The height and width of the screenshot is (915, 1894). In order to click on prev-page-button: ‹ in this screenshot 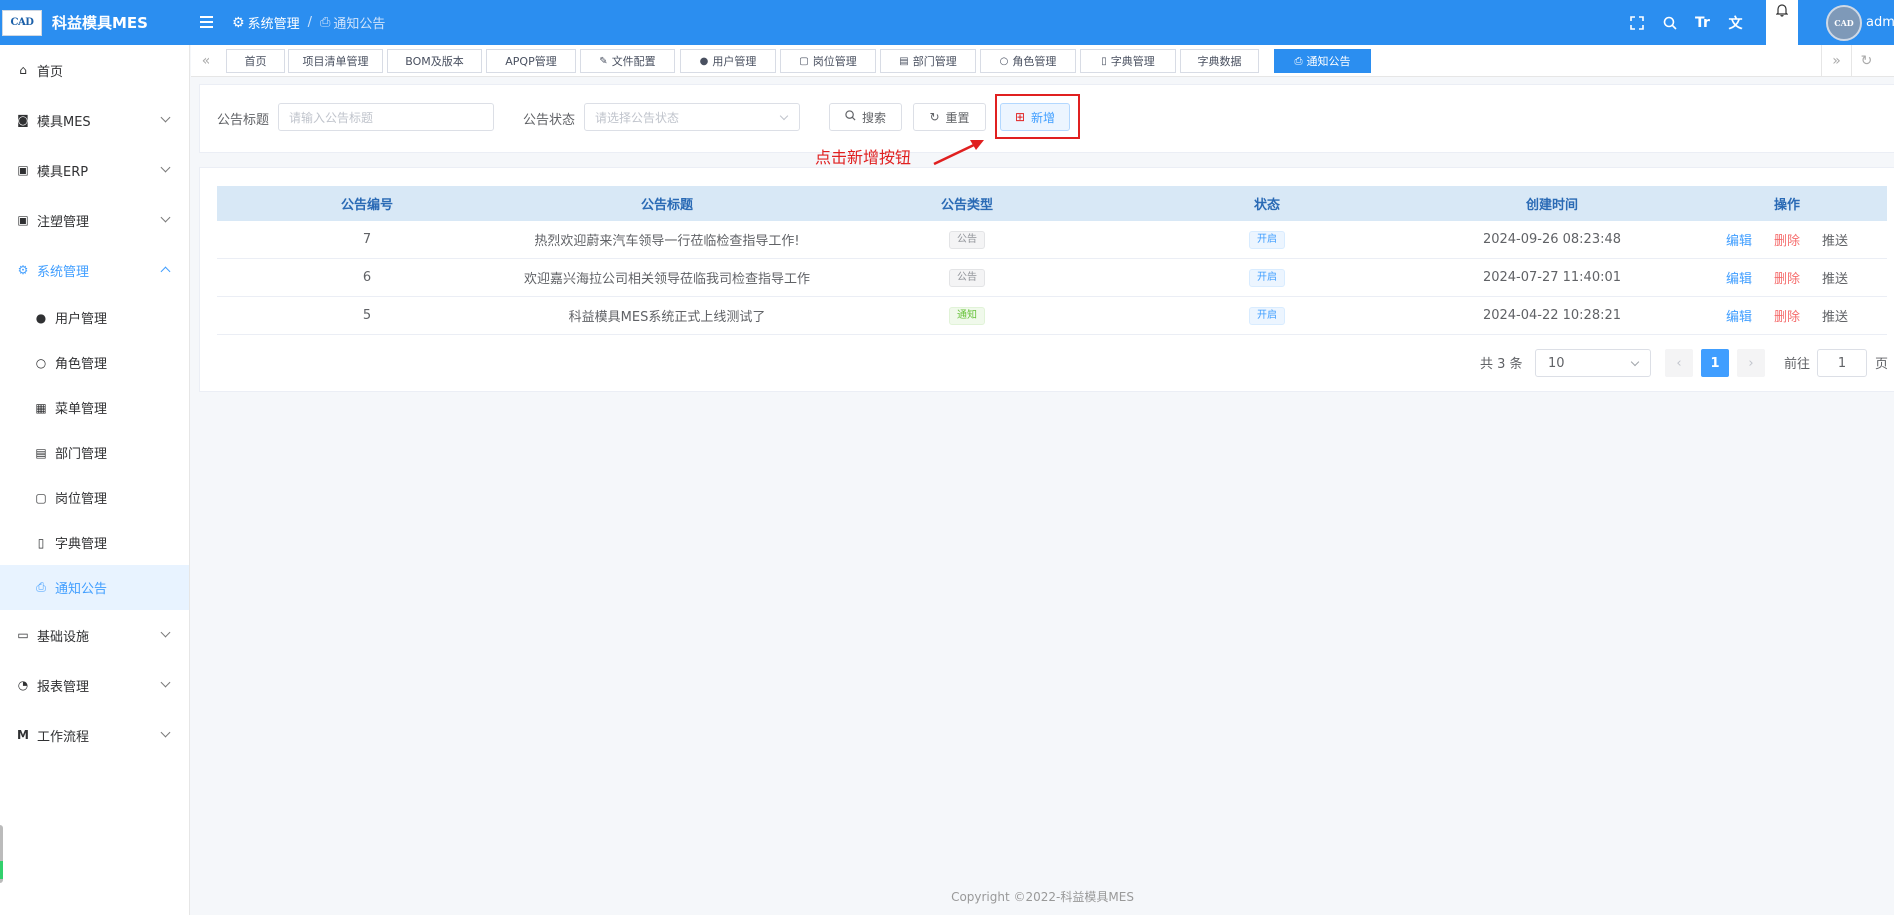, I will do `click(1679, 363)`.